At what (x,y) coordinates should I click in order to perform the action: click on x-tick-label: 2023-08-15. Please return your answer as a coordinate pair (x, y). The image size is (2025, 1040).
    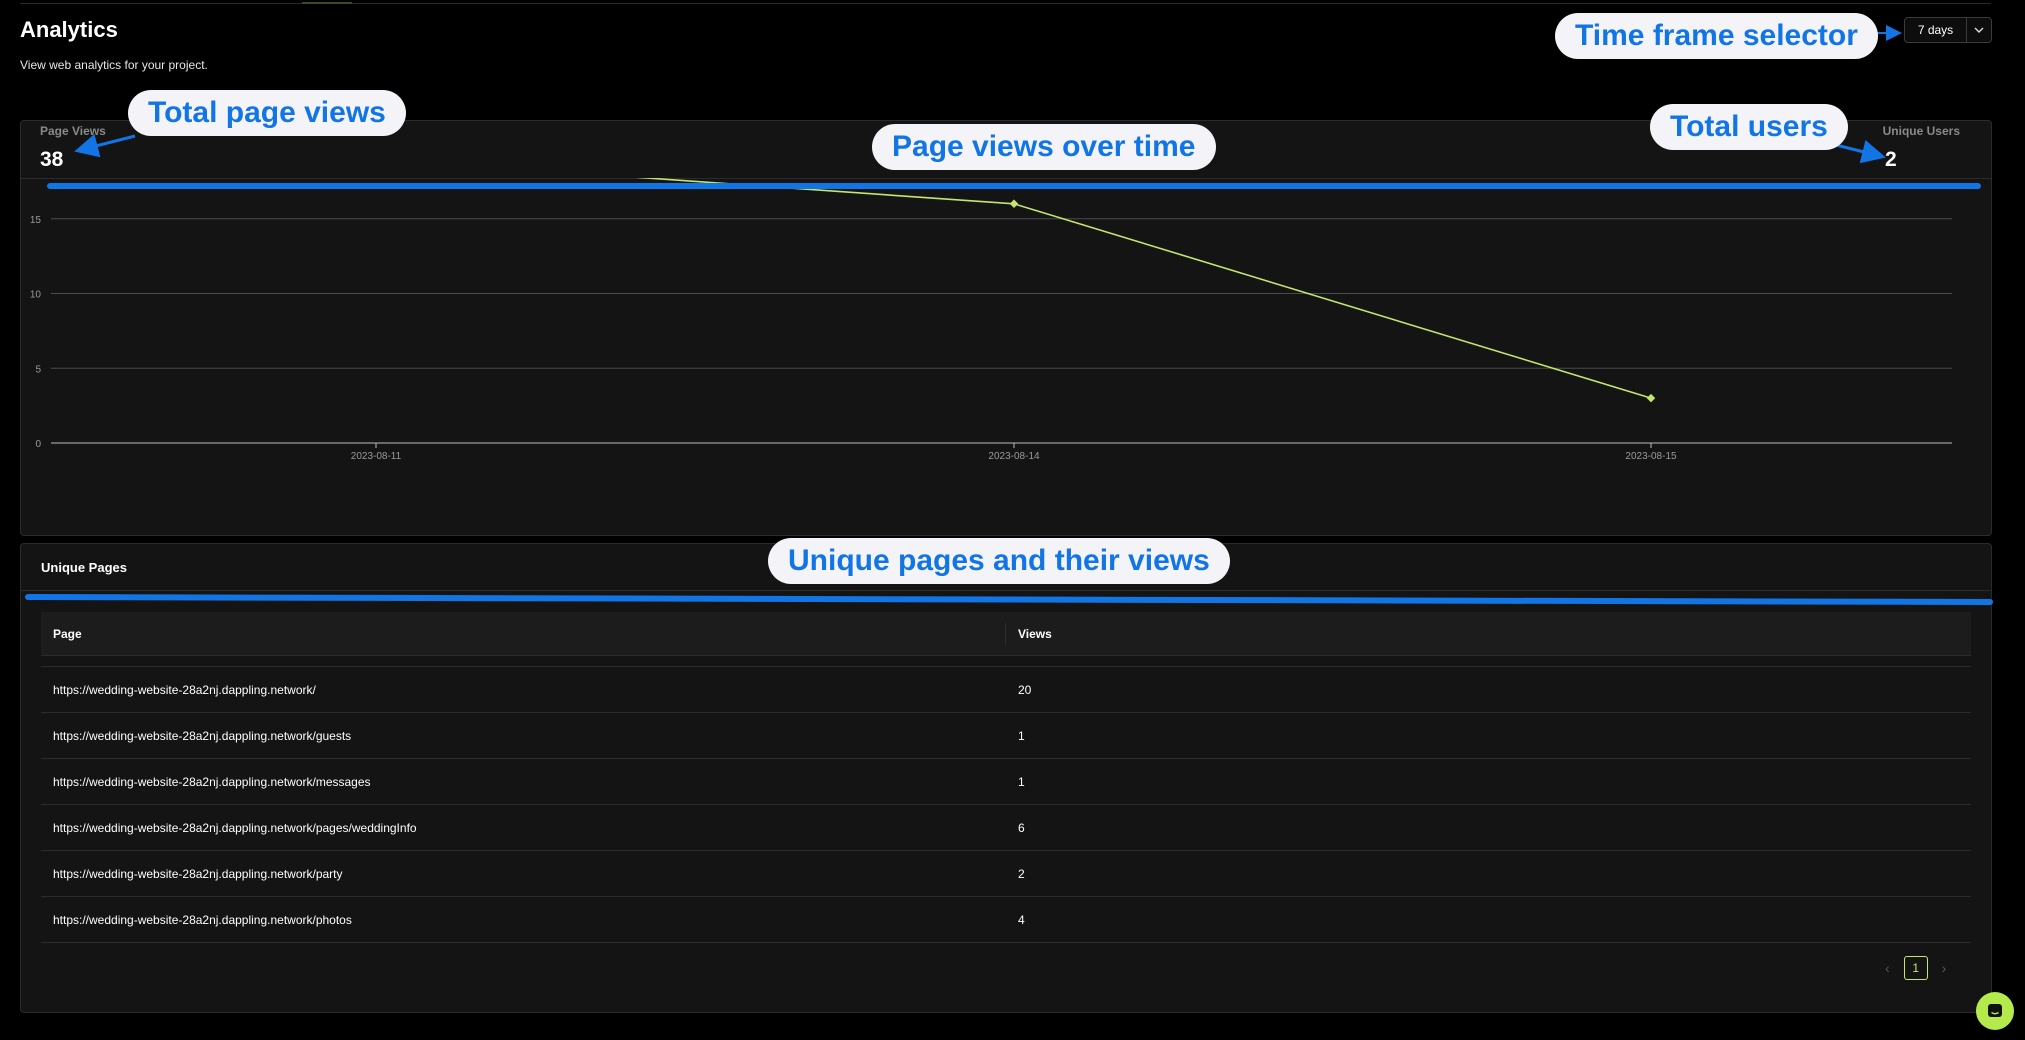
    Looking at the image, I should click on (1651, 456).